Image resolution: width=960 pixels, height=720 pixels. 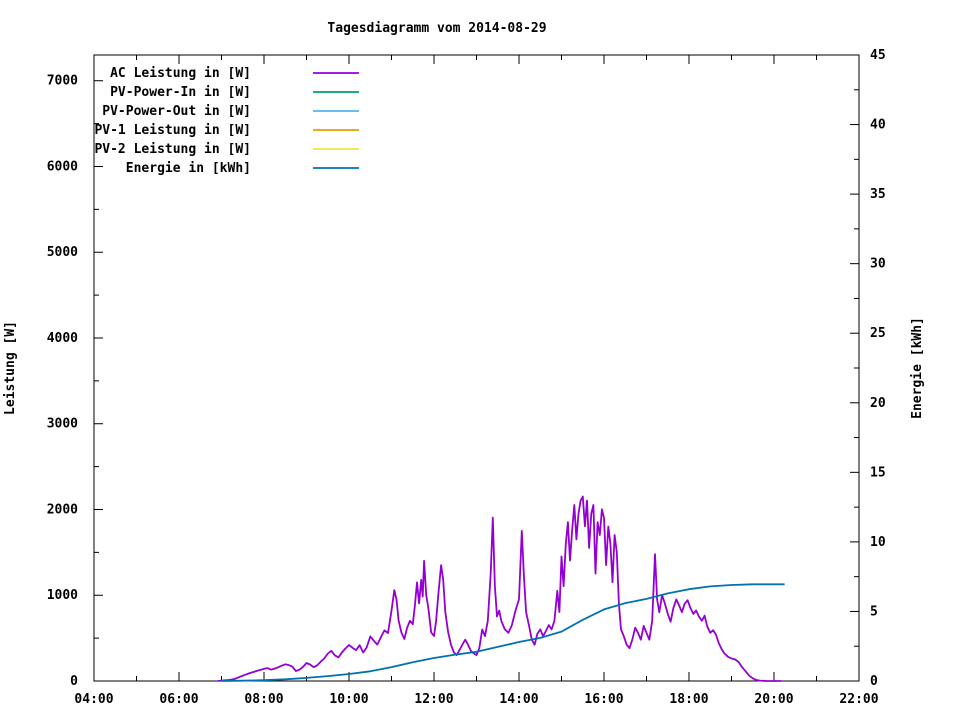 I want to click on y2-tick-label: 0, so click(x=874, y=681).